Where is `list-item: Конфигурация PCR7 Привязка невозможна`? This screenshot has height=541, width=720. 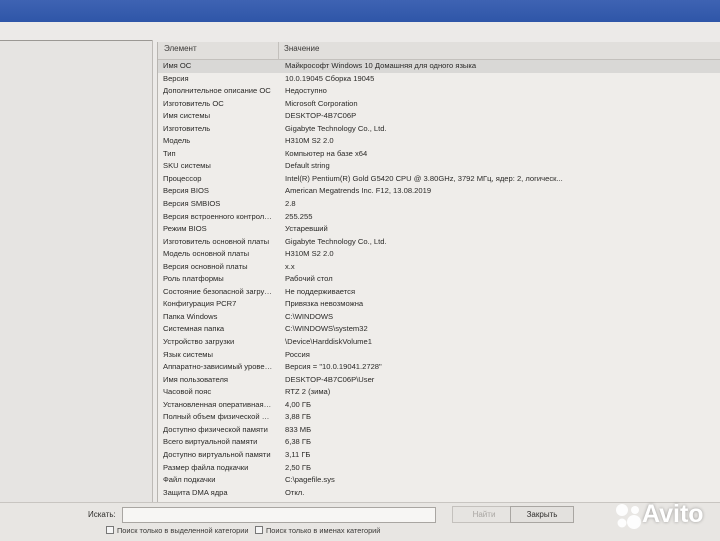
list-item: Конфигурация PCR7 Привязка невозможна is located at coordinates (439, 304).